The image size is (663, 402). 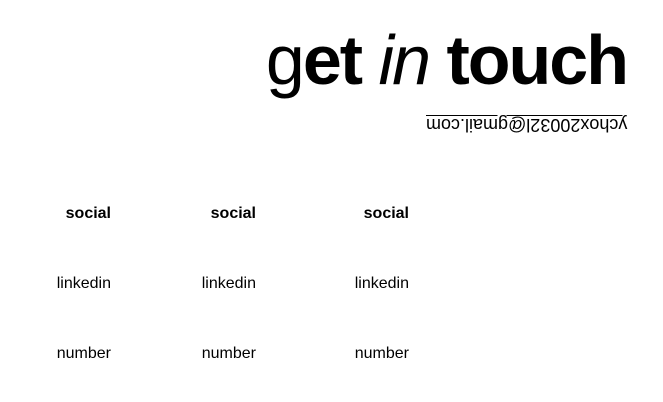 What do you see at coordinates (405, 60) in the screenshot?
I see `headline-part-italic: in` at bounding box center [405, 60].